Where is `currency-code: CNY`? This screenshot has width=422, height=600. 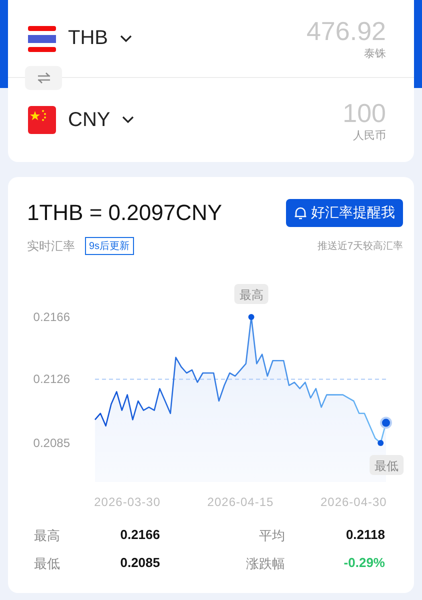
currency-code: CNY is located at coordinates (89, 120).